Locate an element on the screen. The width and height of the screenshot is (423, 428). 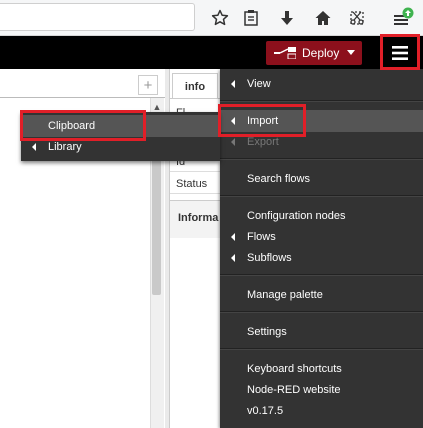
star-icon is located at coordinates (220, 18).